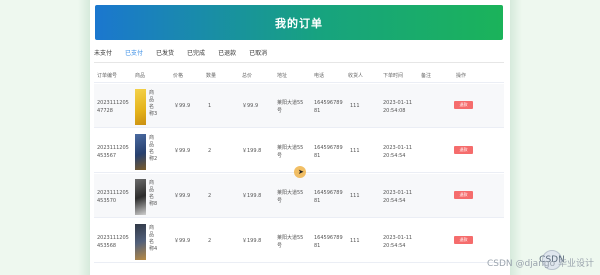 The height and width of the screenshot is (275, 600). I want to click on col-remark: 备注, so click(426, 76).